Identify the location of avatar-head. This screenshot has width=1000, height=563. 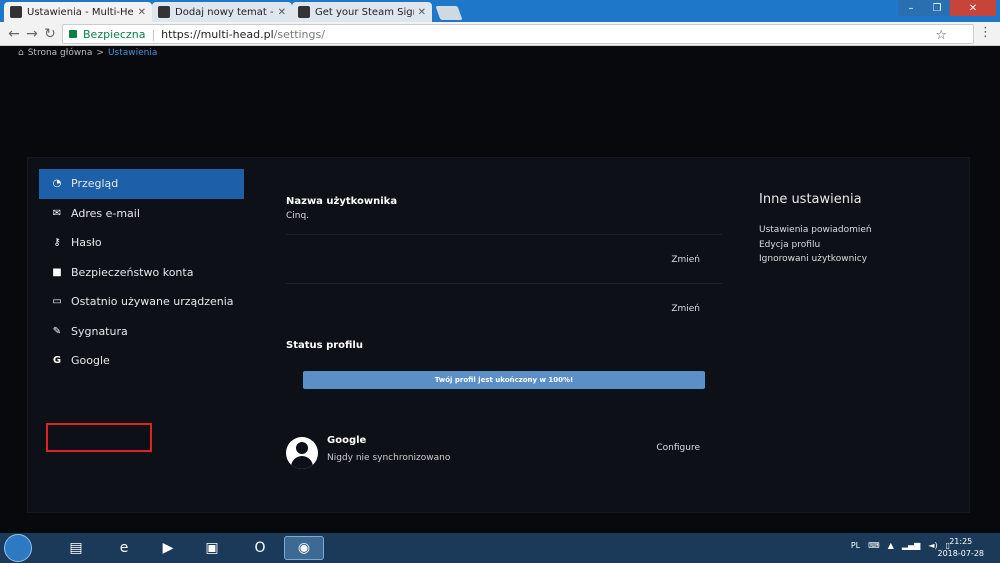
(302, 448).